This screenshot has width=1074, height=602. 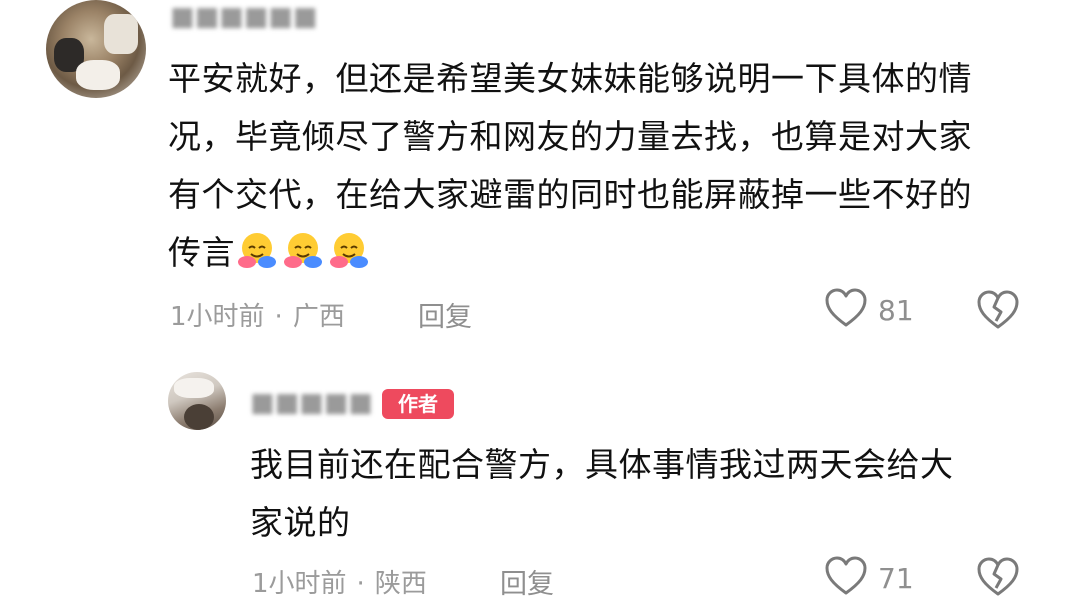 What do you see at coordinates (299, 584) in the screenshot?
I see `reply-time: 1小时前` at bounding box center [299, 584].